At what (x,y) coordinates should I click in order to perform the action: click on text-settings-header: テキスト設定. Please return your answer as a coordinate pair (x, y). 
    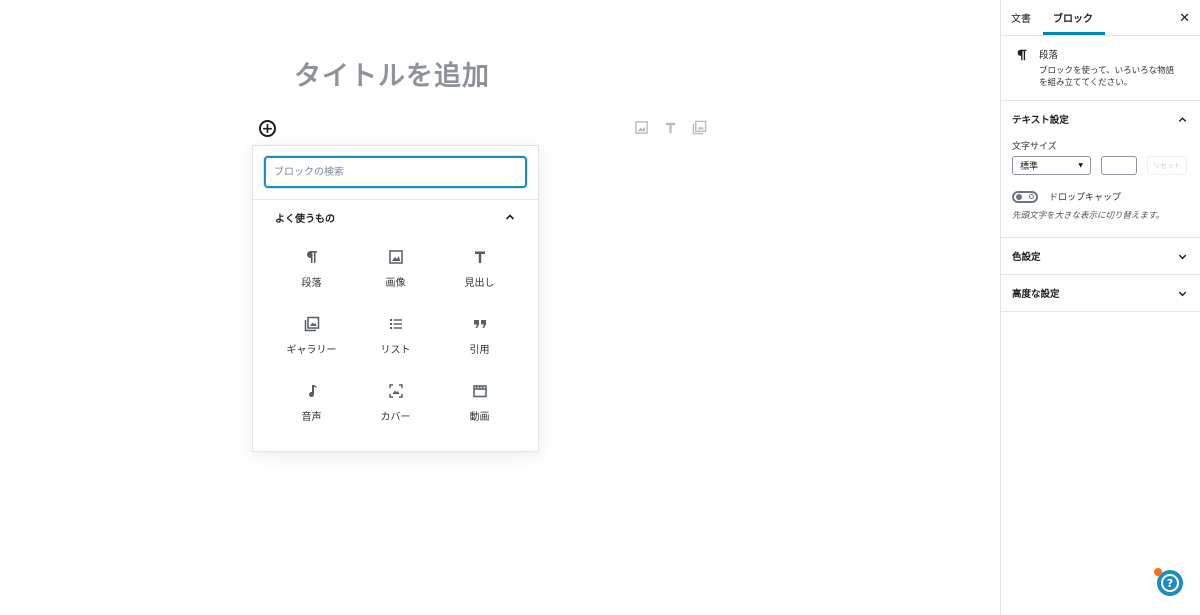
    Looking at the image, I should click on (1100, 119).